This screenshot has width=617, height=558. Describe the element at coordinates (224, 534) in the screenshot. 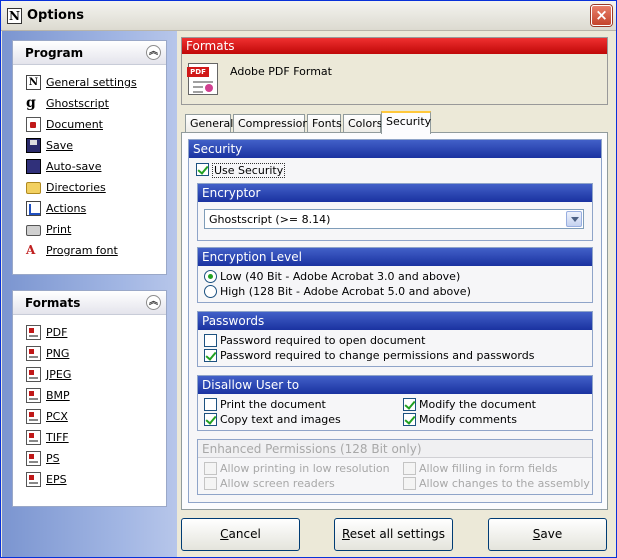

I see `cancel-accel: C` at that location.